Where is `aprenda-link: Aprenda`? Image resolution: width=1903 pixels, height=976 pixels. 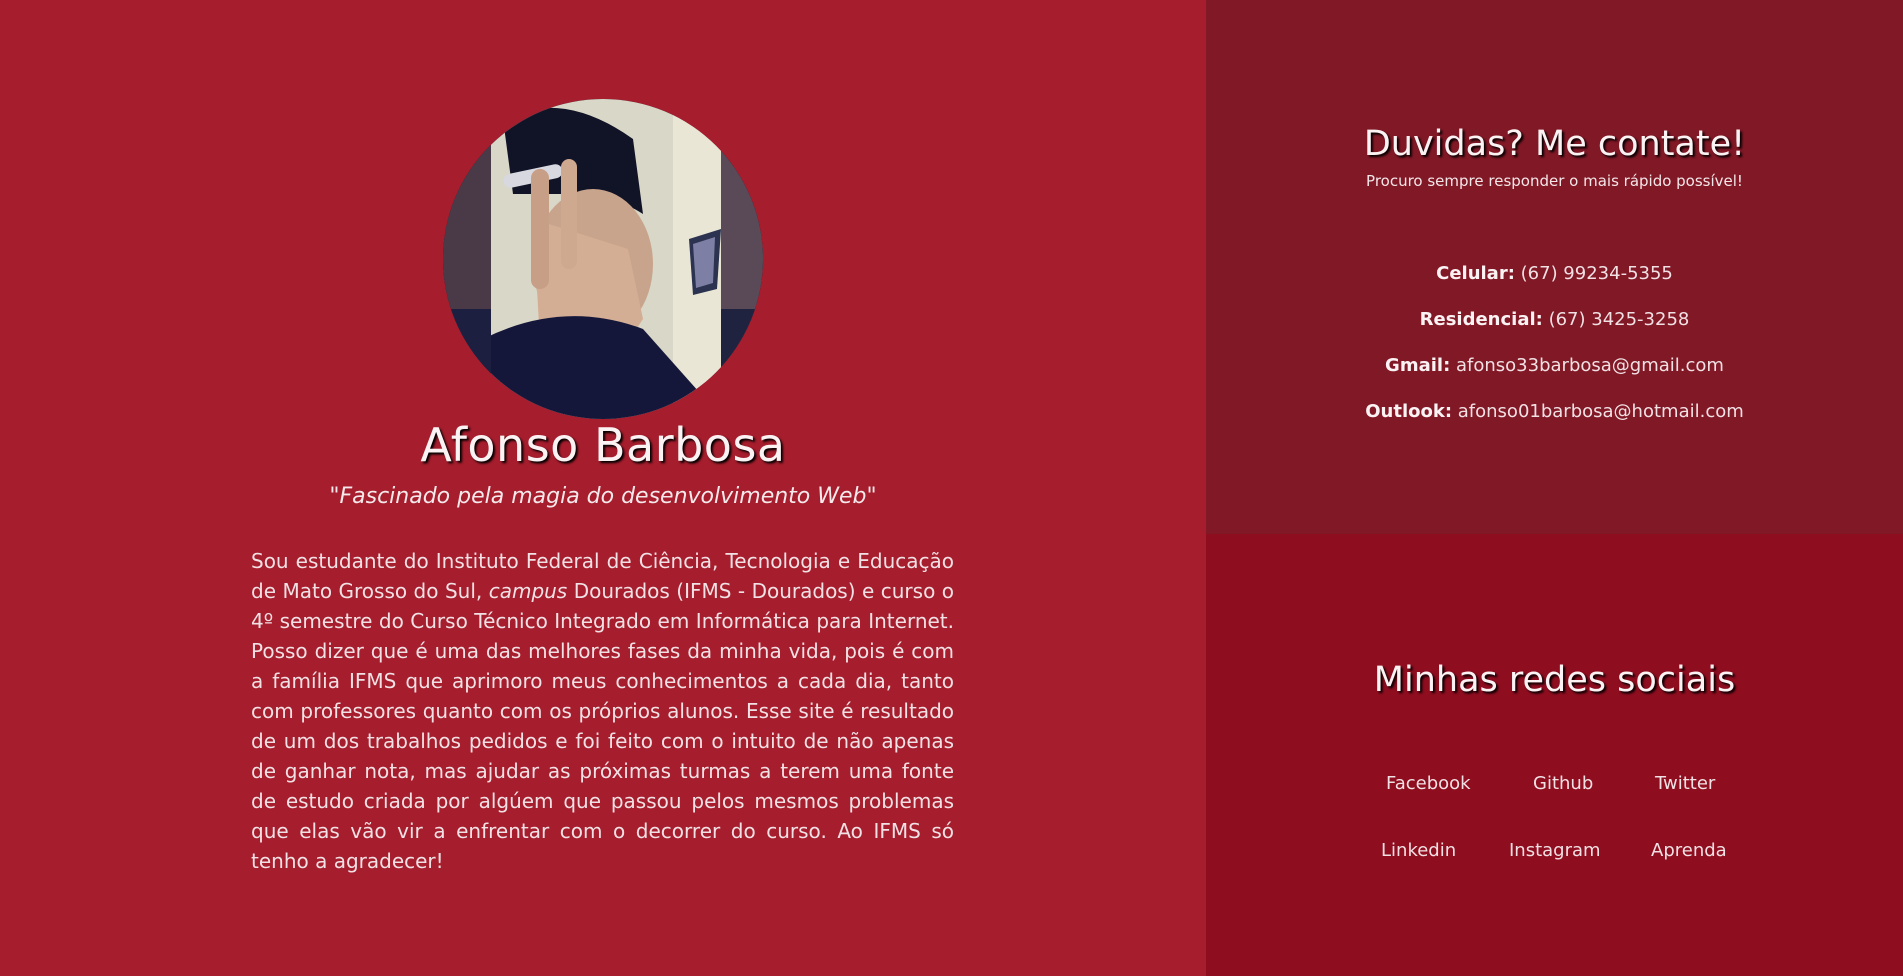
aprenda-link: Aprenda is located at coordinates (1689, 850).